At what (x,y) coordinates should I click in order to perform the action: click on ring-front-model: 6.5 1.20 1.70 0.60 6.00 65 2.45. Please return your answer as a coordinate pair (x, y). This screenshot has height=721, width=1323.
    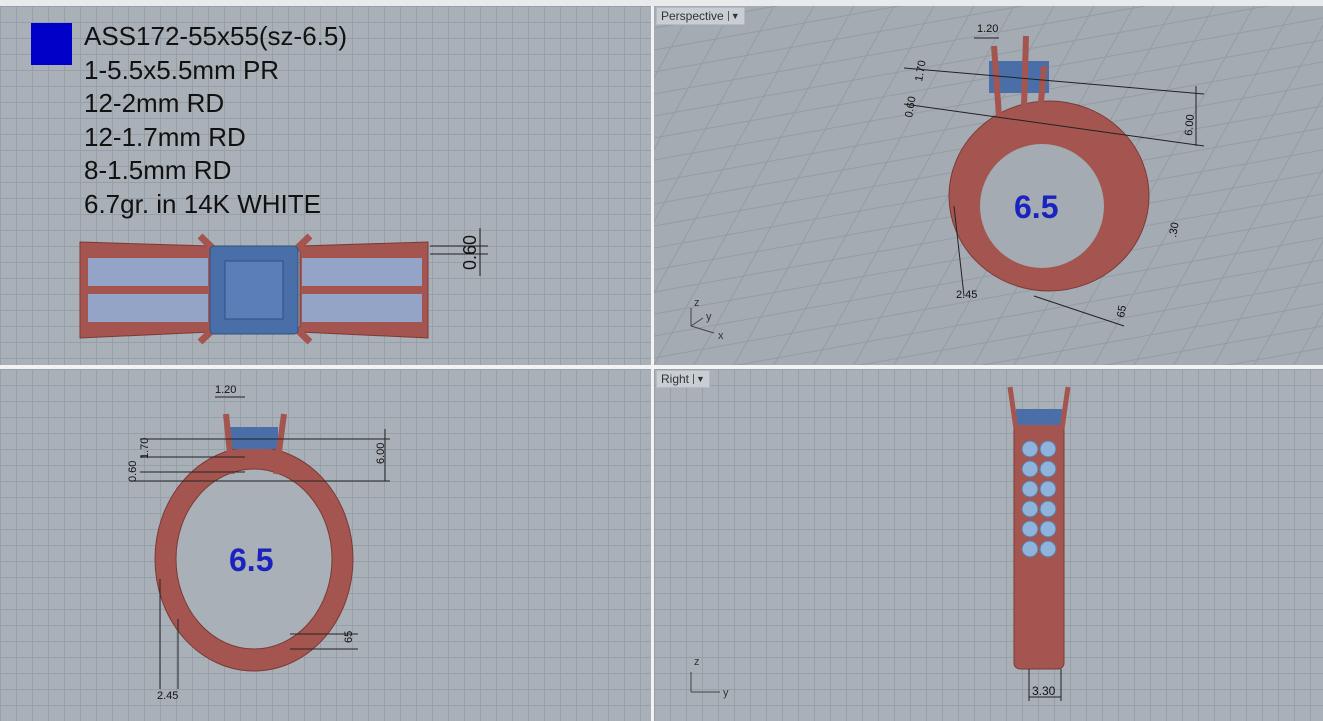
    Looking at the image, I should click on (258, 543).